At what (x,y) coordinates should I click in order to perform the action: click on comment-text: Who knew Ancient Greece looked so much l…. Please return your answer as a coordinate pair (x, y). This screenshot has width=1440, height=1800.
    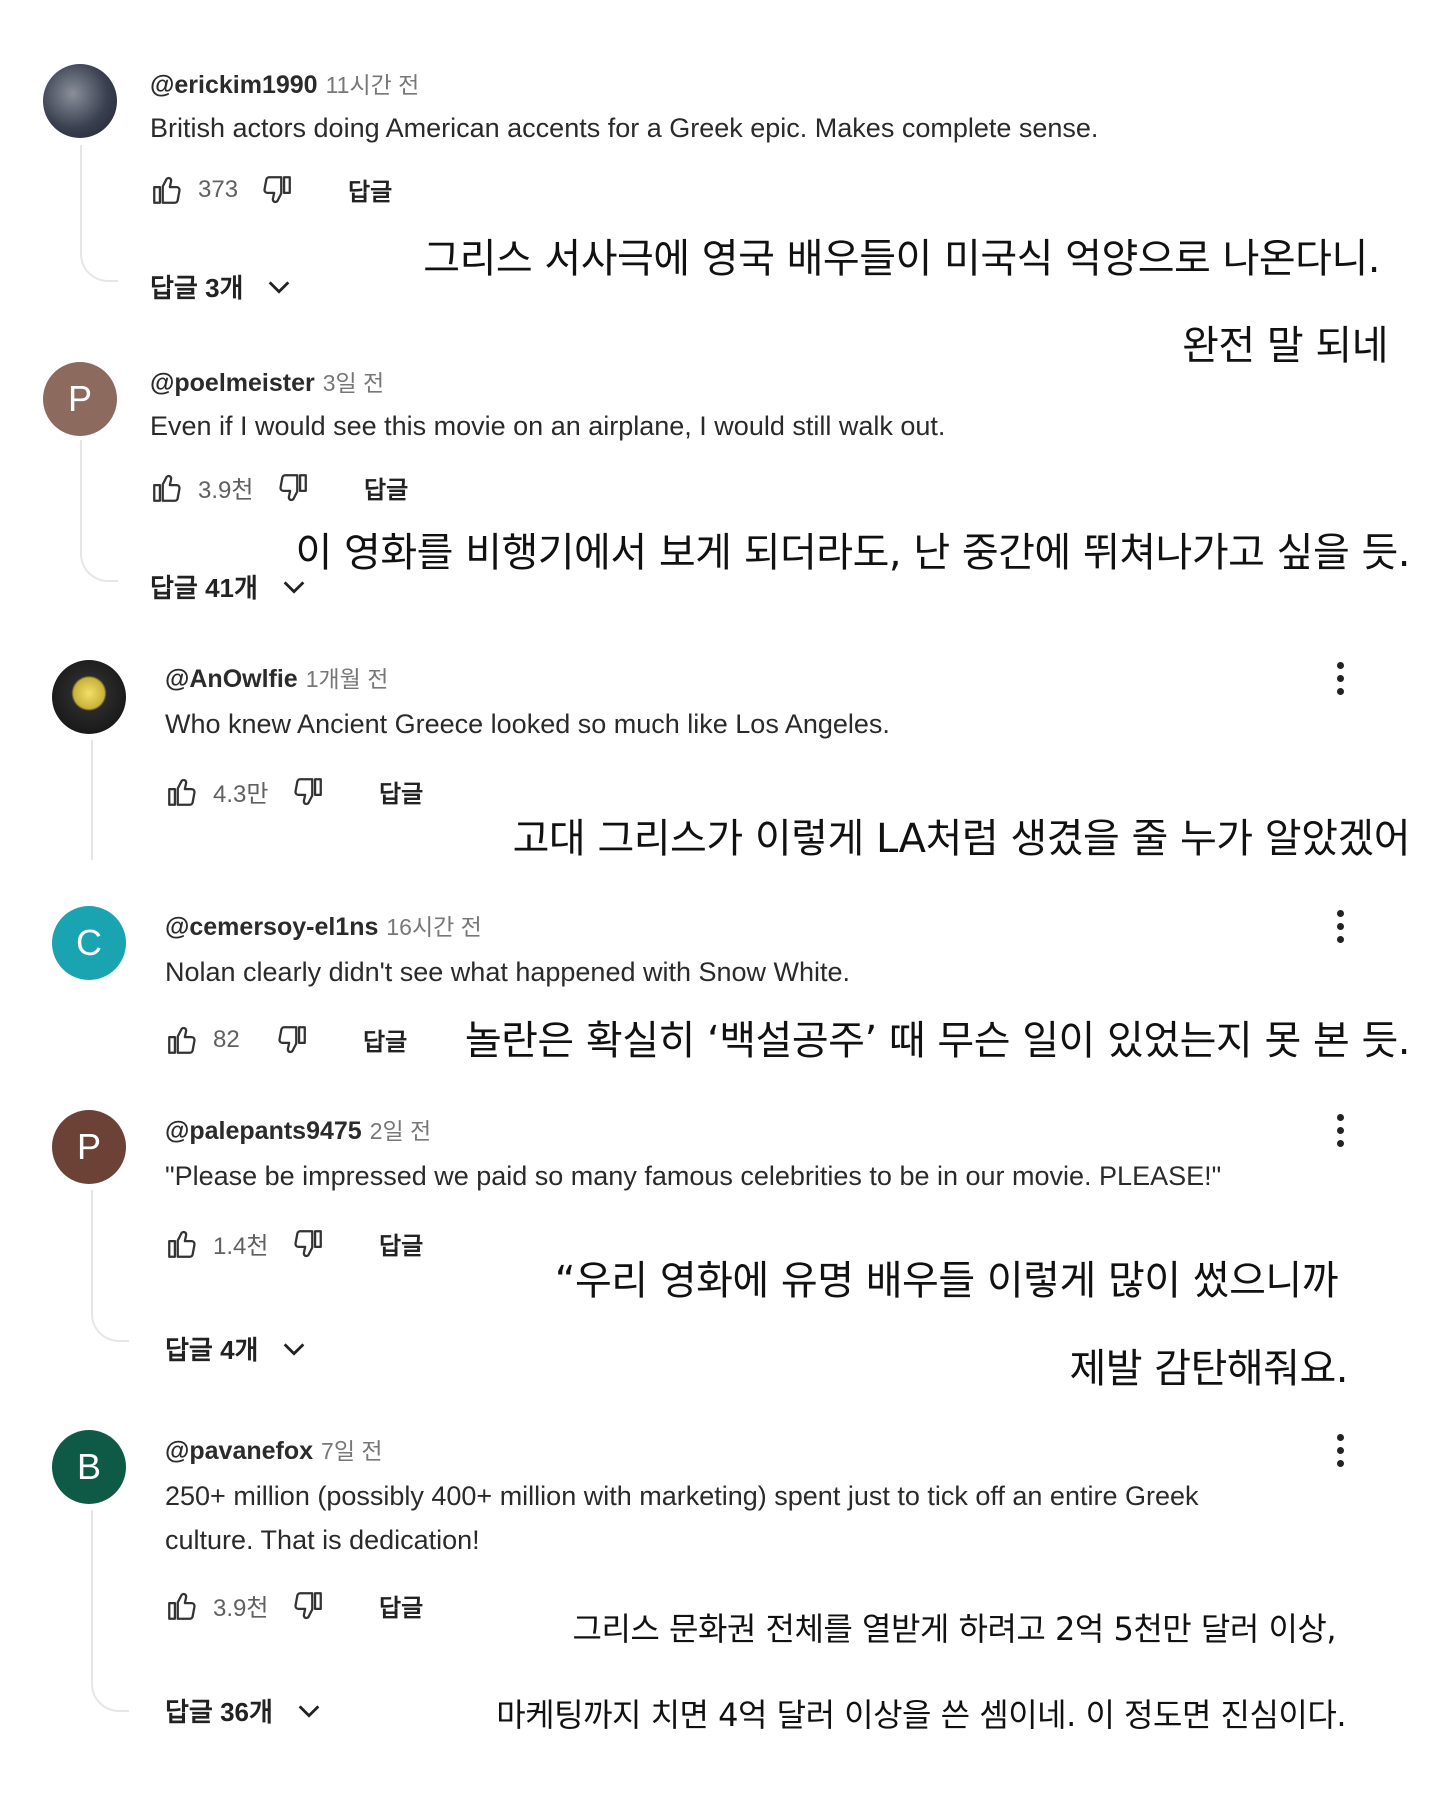
    Looking at the image, I should click on (527, 724).